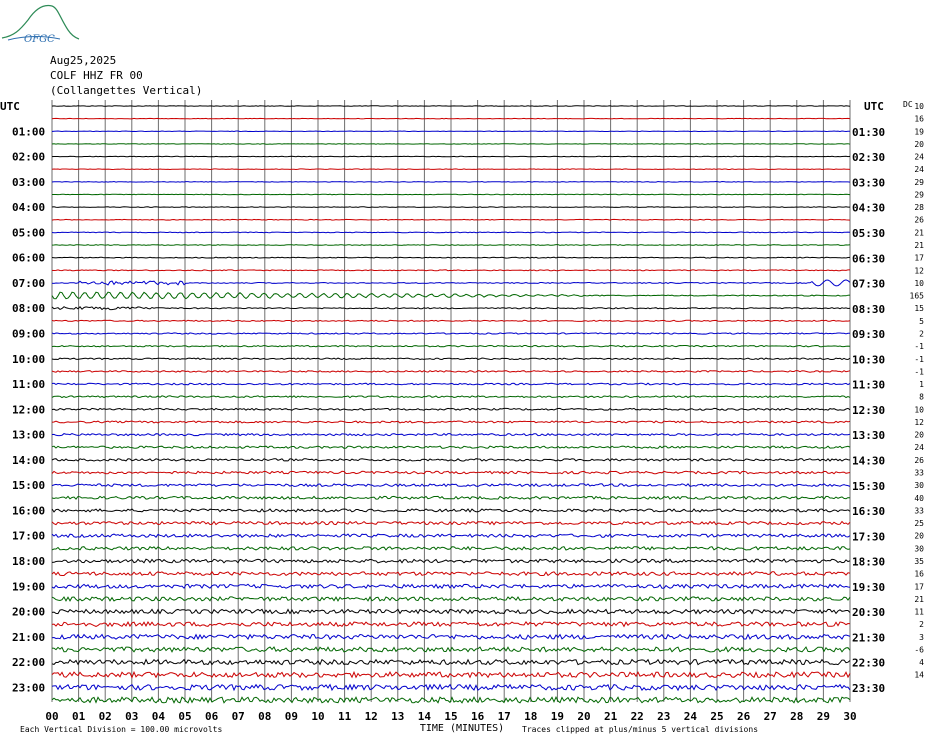 The image size is (930, 744). I want to click on dc-label: DC, so click(908, 104).